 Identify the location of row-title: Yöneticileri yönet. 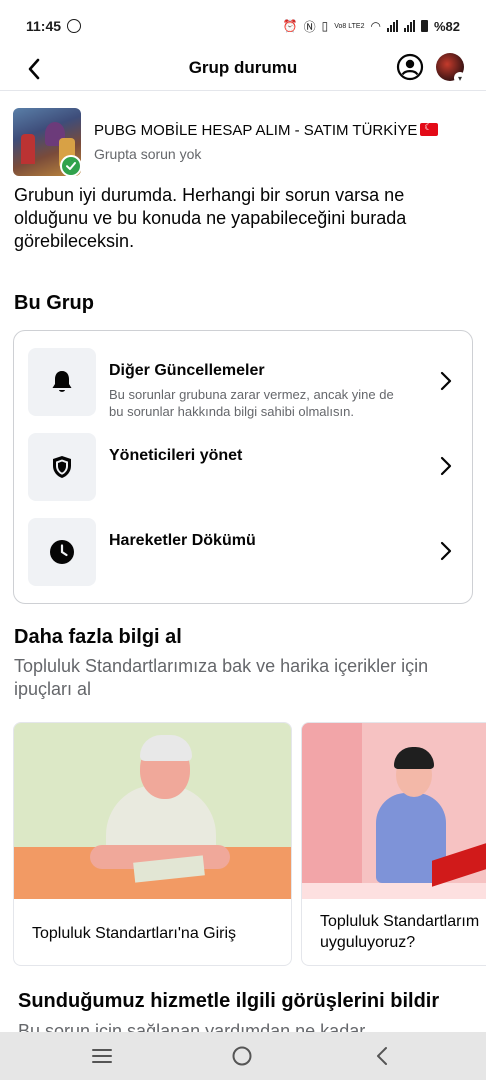
(176, 455).